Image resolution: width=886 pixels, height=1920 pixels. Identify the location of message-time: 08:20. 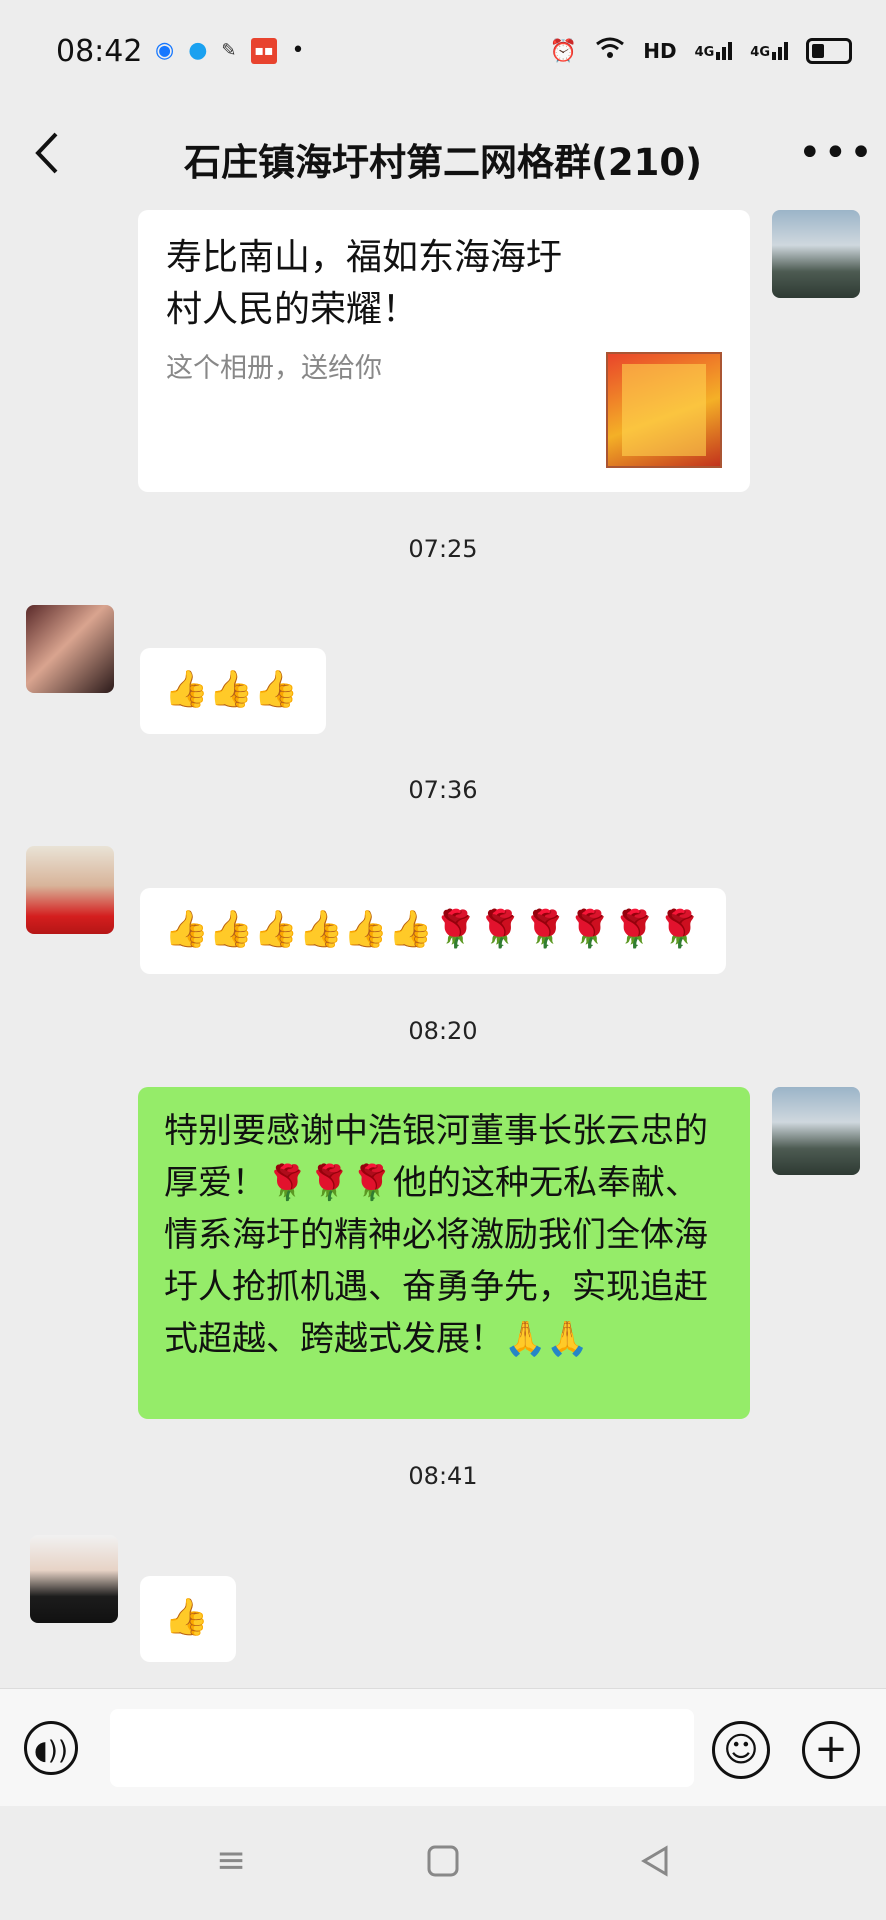
(443, 1031).